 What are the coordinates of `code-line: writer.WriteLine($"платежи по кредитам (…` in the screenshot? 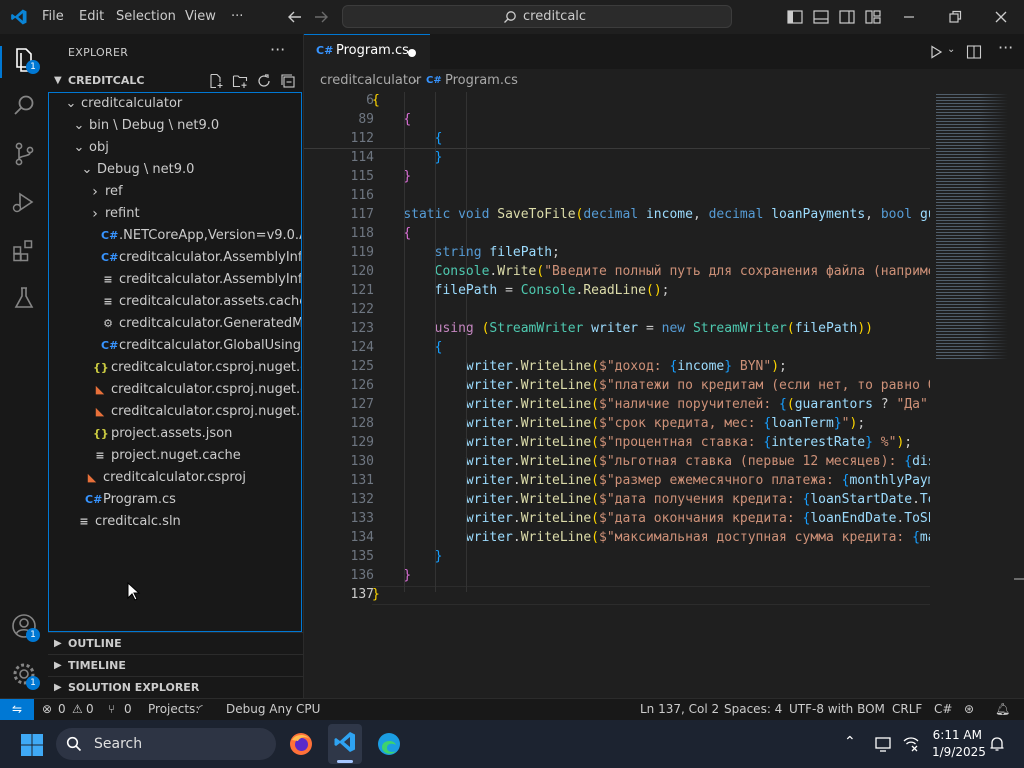 It's located at (651, 385).